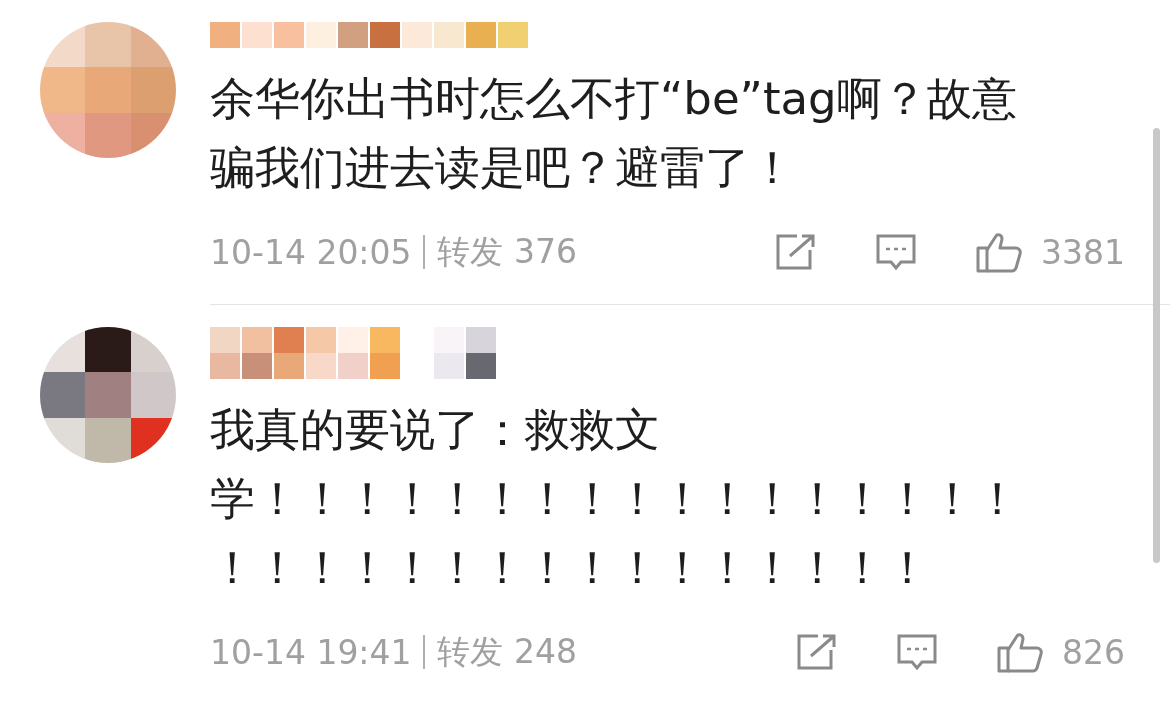  I want to click on comment-time: 10-14 20:05, so click(311, 252).